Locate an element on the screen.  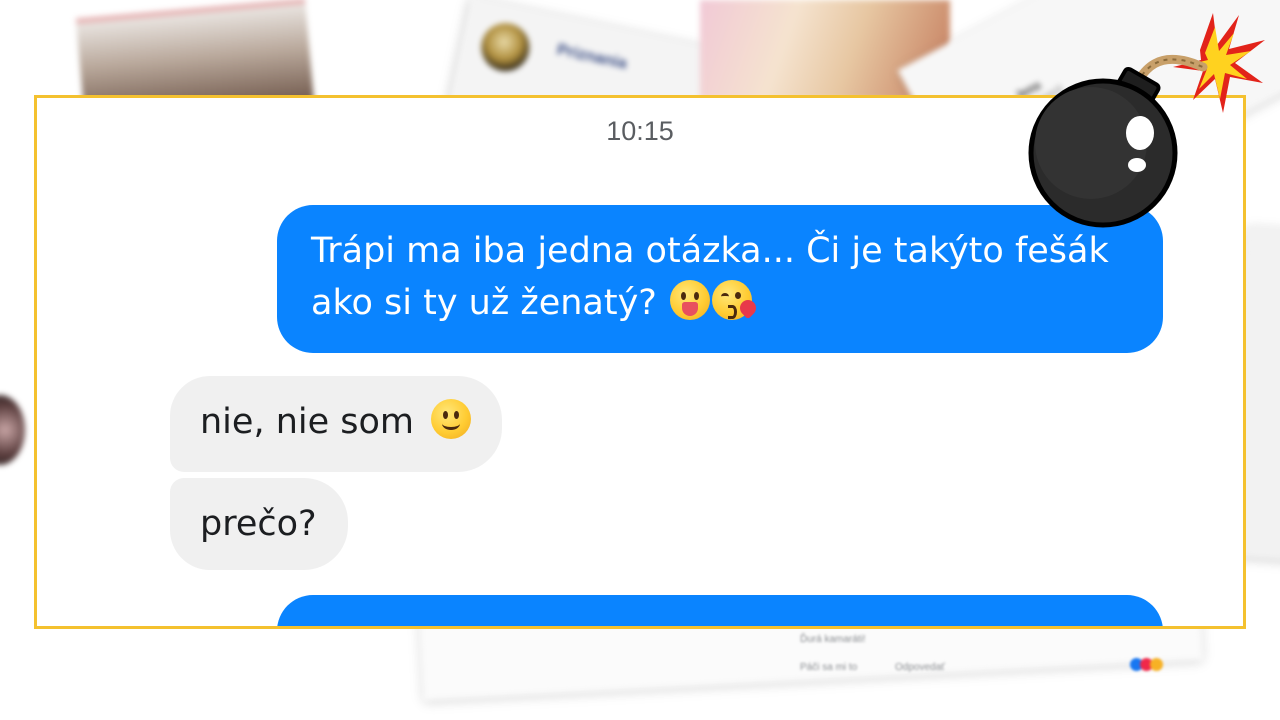
tongue-face-emoji is located at coordinates (690, 300).